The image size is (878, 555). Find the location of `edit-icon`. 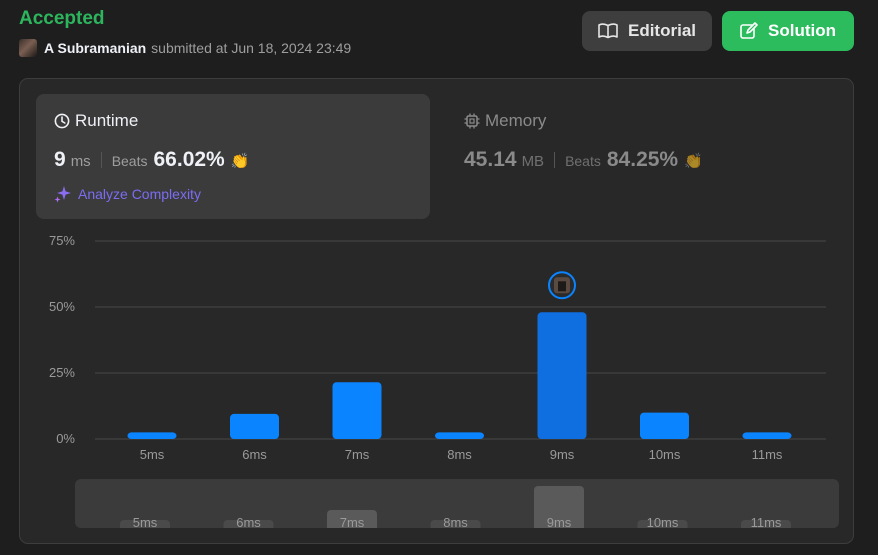

edit-icon is located at coordinates (749, 30).